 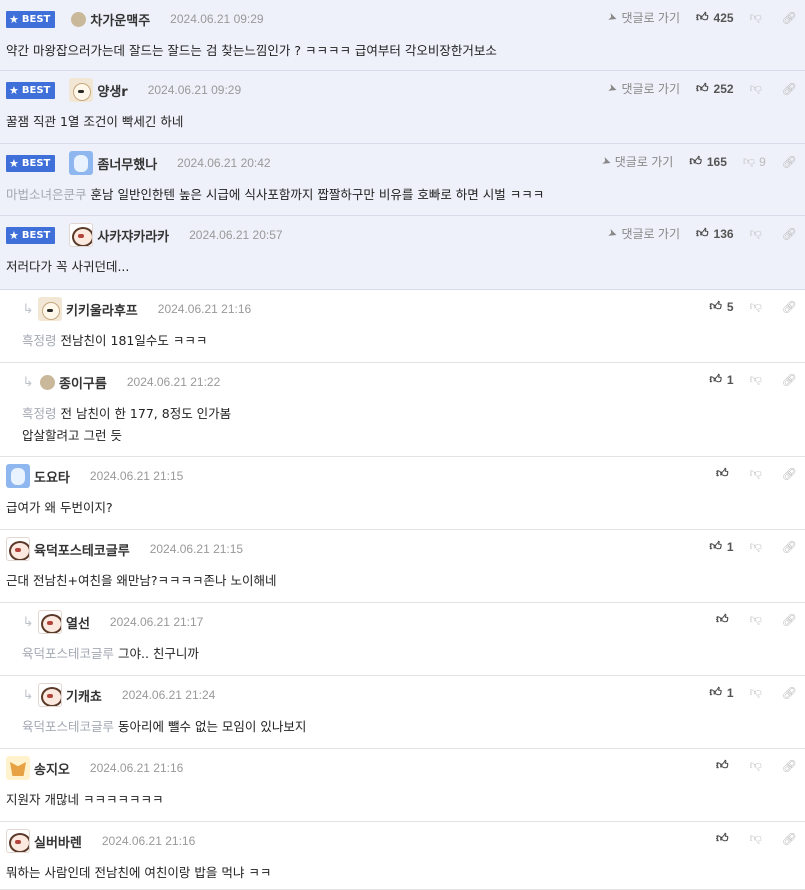 What do you see at coordinates (138, 873) in the screenshot?
I see `comment-line: 뭐하는 사람인데 전남친에 여친이랑 밥을 먹냐 ㅋㅋ` at bounding box center [138, 873].